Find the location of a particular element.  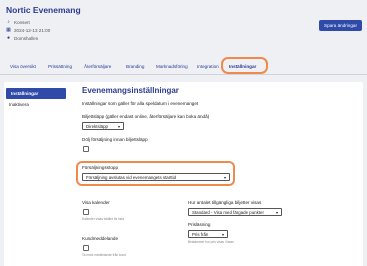

section-title: Evenemangsinställningar is located at coordinates (130, 90).